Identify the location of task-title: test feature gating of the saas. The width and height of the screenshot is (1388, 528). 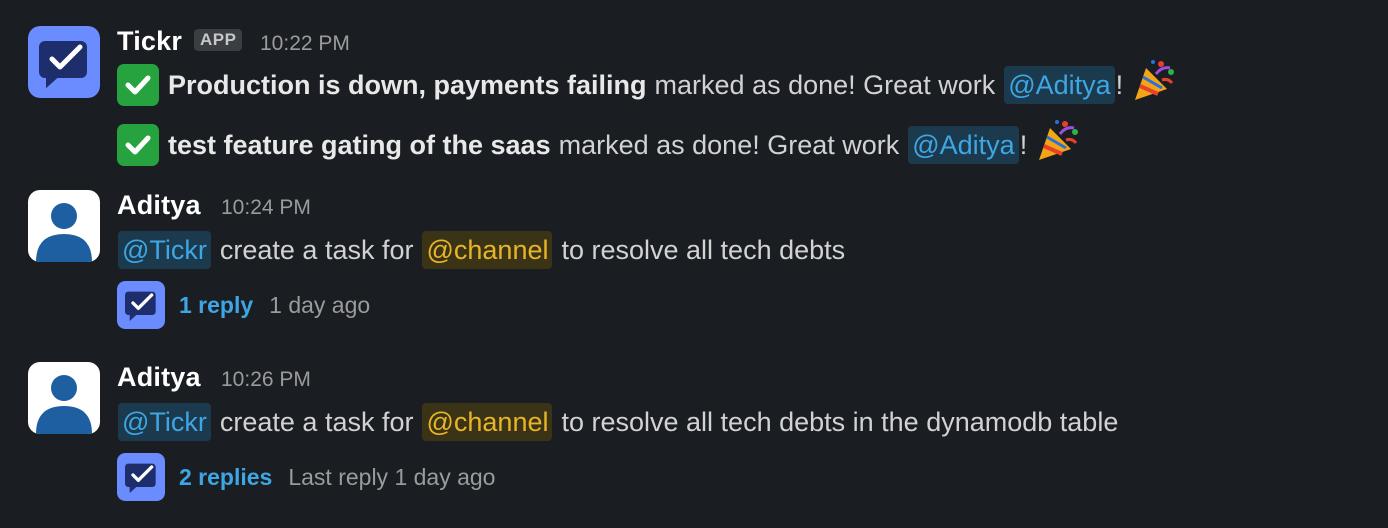
(359, 145).